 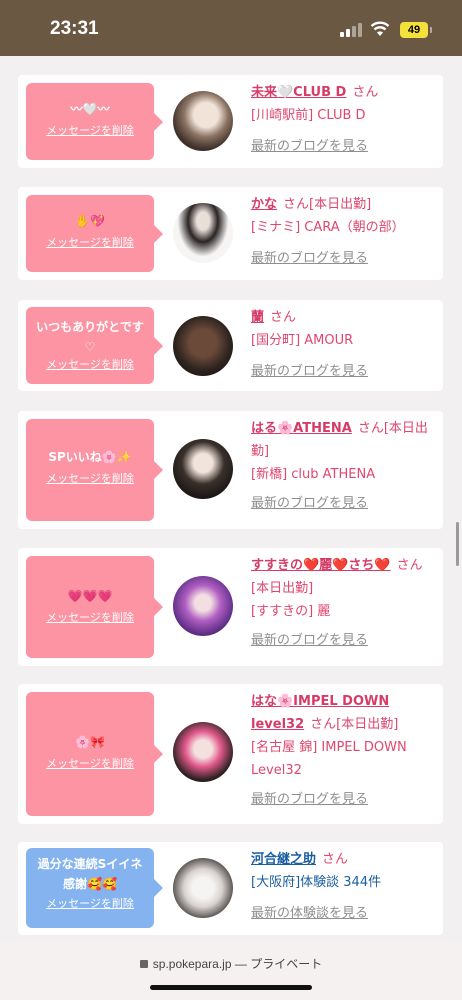 I want to click on battery-icon: 49, so click(x=414, y=30).